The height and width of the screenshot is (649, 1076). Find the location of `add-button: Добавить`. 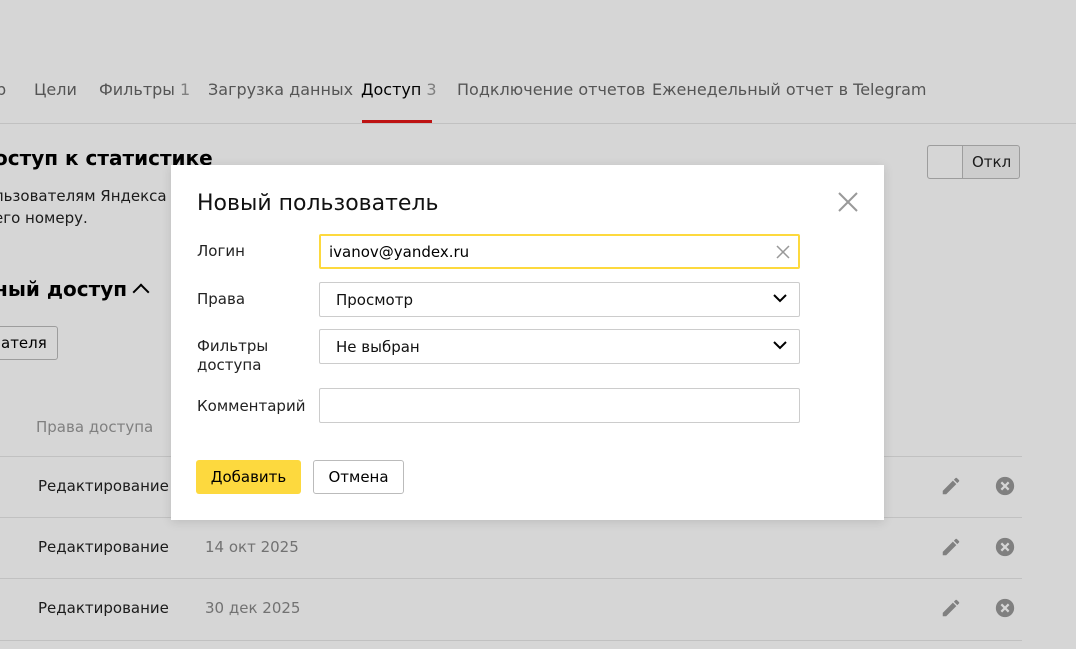

add-button: Добавить is located at coordinates (248, 477).